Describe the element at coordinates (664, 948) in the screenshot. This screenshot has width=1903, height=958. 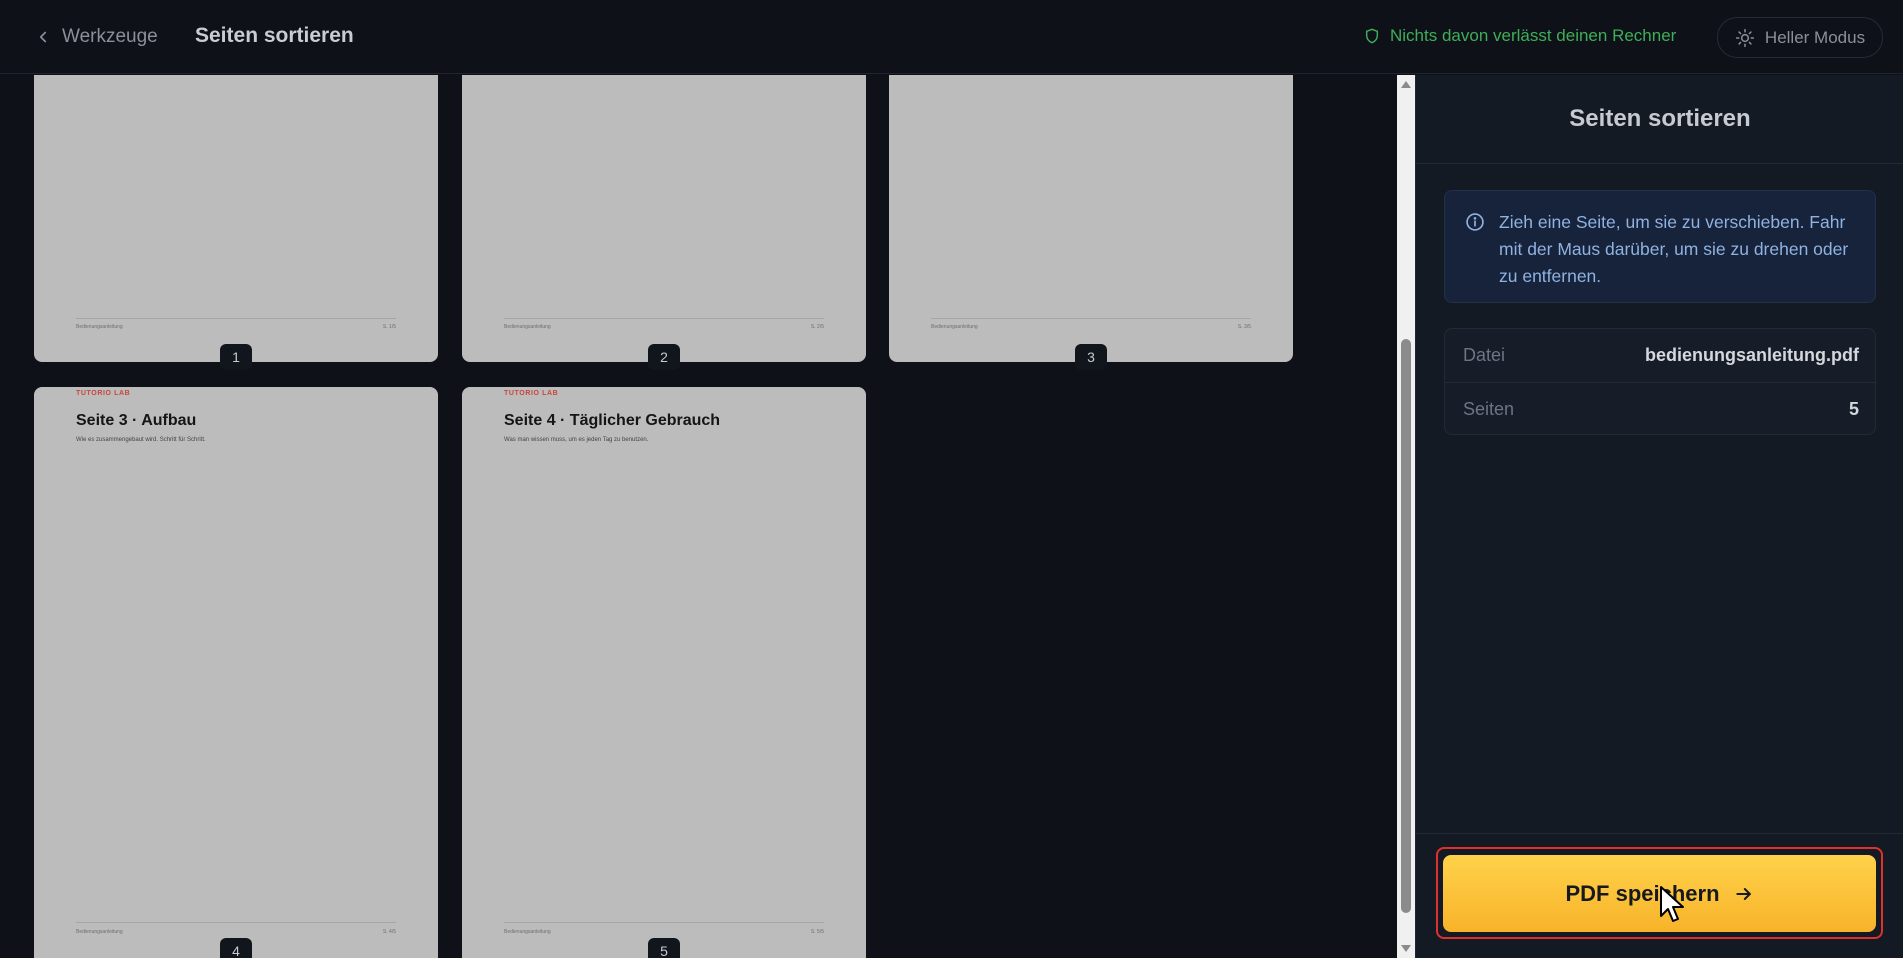
I see `page-number-badge: 5` at that location.